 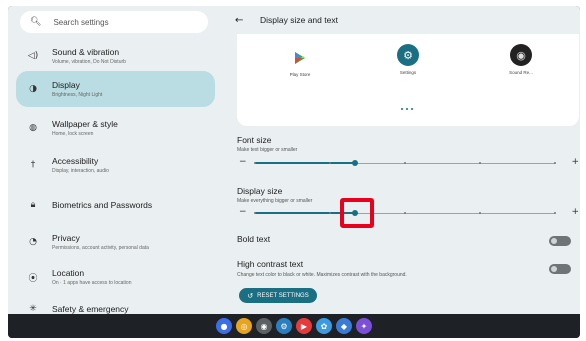 I want to click on display-size-title: Display size, so click(x=260, y=191).